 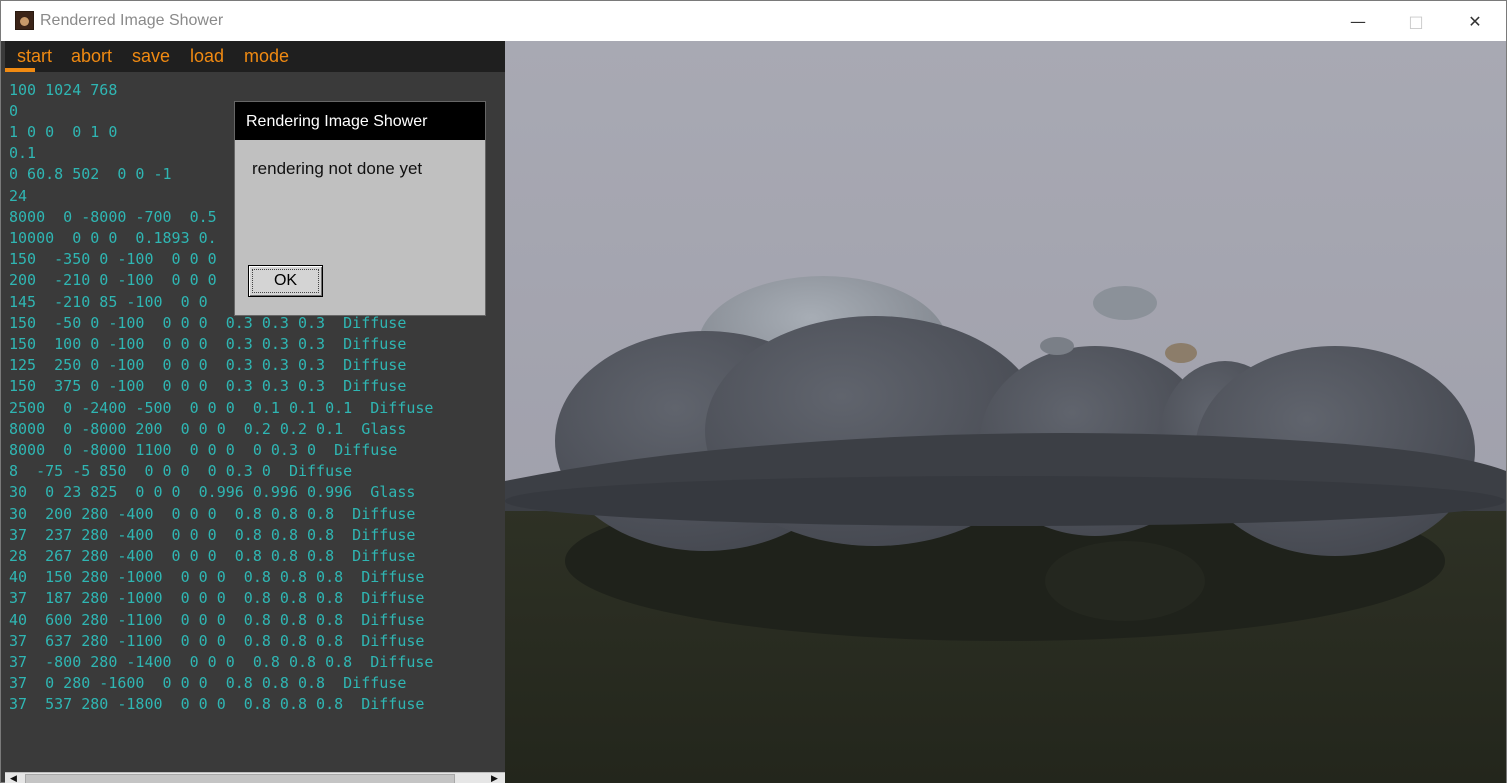 What do you see at coordinates (14, 111) in the screenshot?
I see `code-line: 0` at bounding box center [14, 111].